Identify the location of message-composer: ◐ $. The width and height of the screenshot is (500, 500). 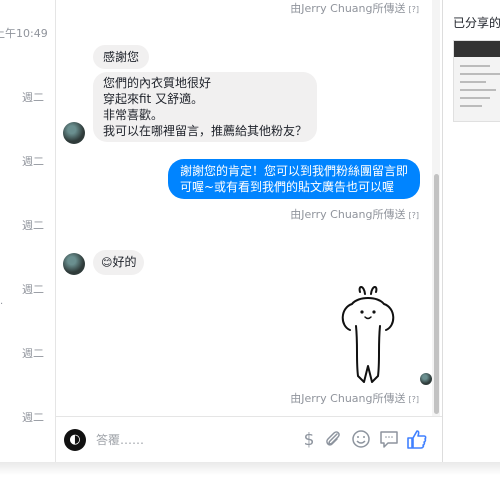
(249, 439).